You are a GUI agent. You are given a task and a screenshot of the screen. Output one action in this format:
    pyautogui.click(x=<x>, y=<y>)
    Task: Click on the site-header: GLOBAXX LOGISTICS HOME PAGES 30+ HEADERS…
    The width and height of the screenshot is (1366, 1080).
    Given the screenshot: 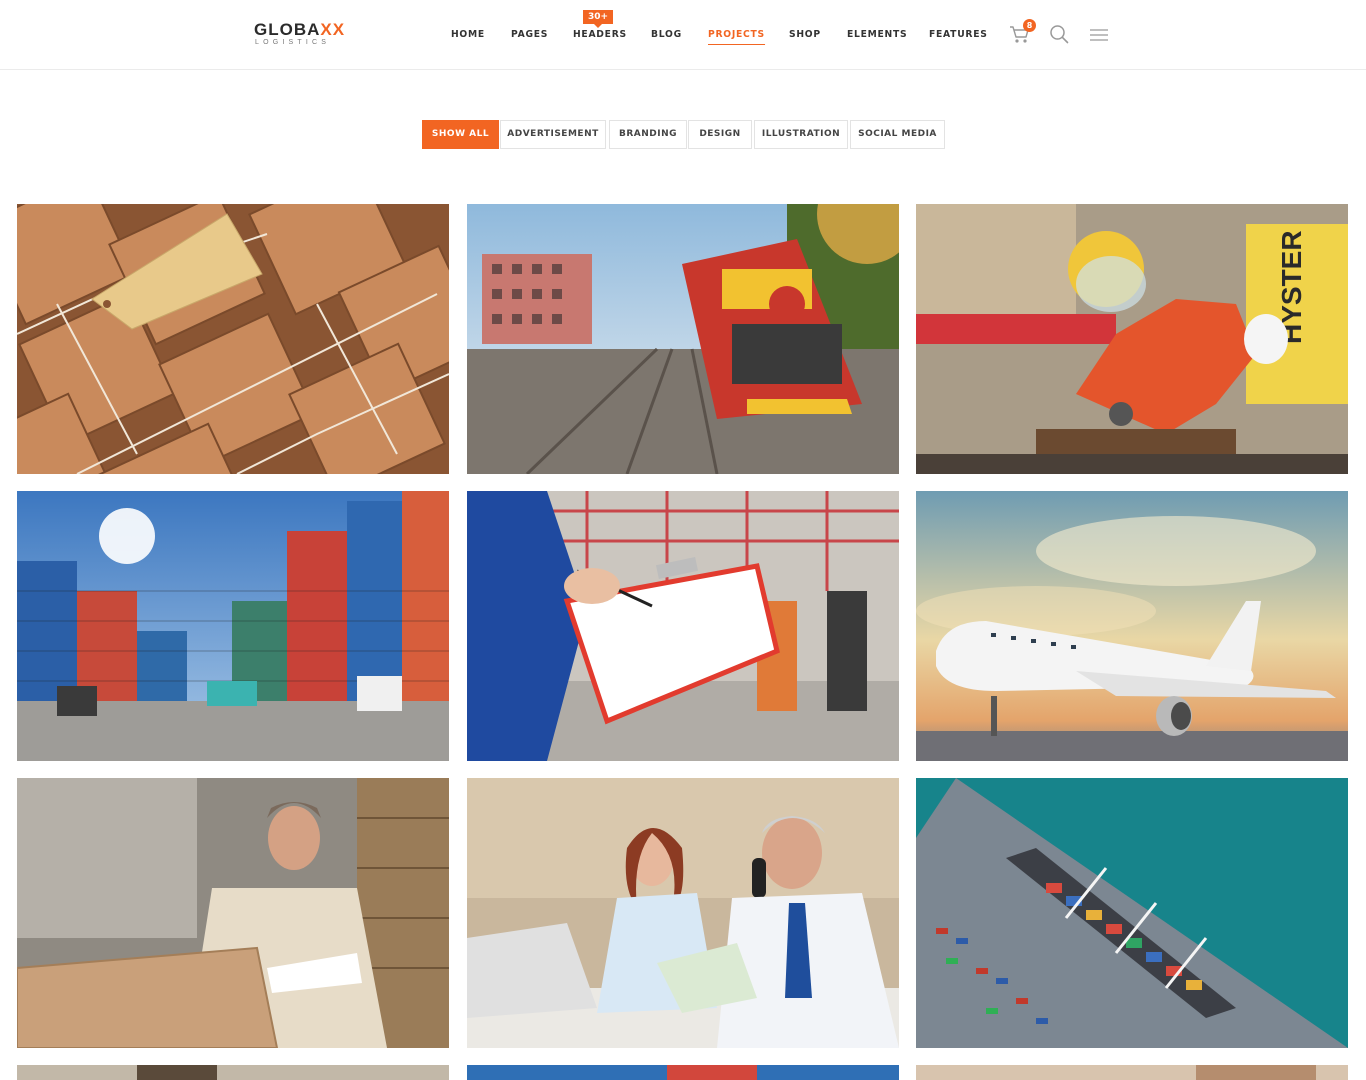 What is the action you would take?
    pyautogui.click(x=683, y=35)
    